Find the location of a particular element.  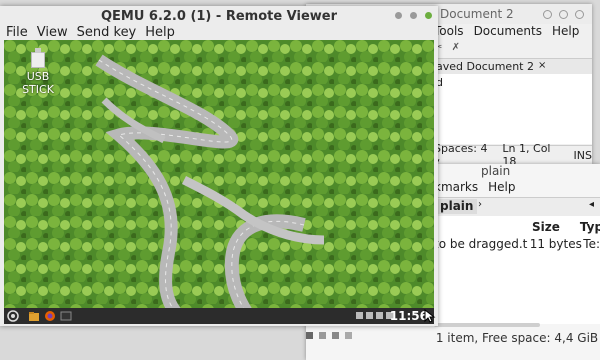

file-manager-menubar: kmarks Help is located at coordinates (475, 187).